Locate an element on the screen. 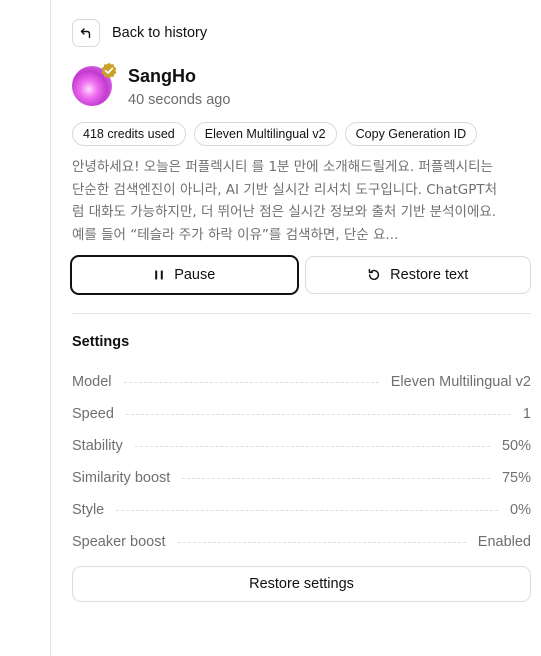 This screenshot has width=541, height=656. setting-value: Enabled is located at coordinates (504, 542).